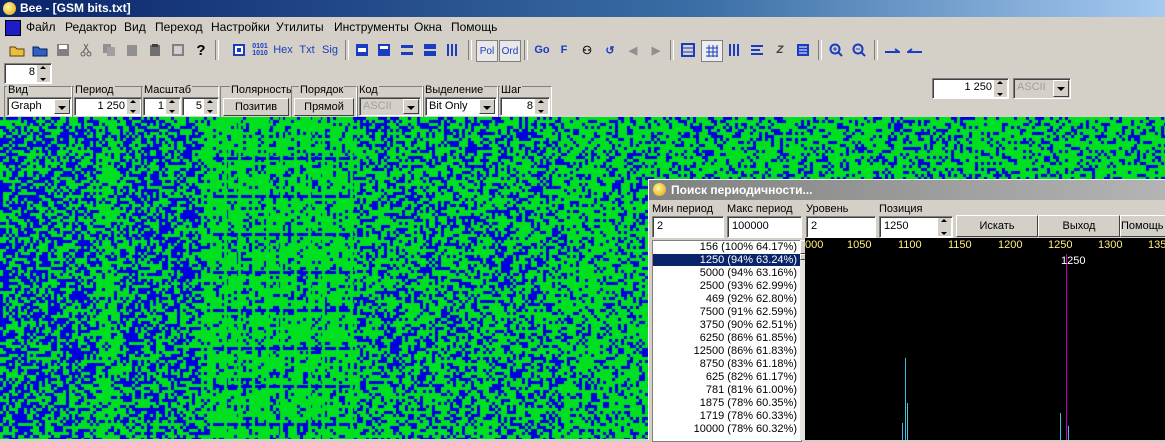 The width and height of the screenshot is (1165, 442). What do you see at coordinates (511, 90) in the screenshot?
I see `step-label: Шаг` at bounding box center [511, 90].